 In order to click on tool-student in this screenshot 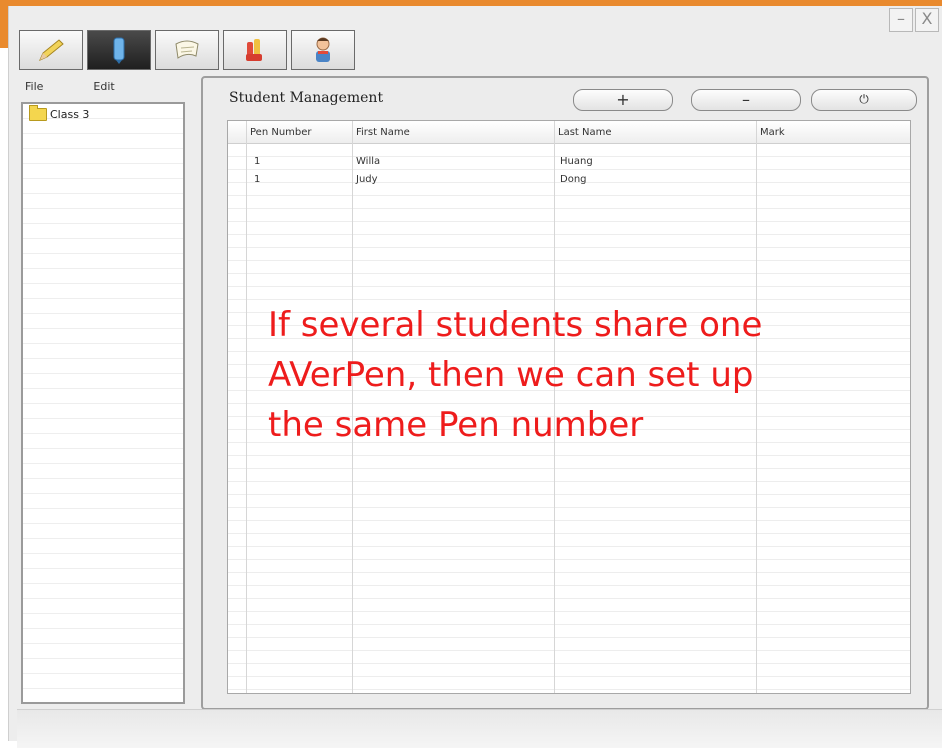, I will do `click(323, 50)`.